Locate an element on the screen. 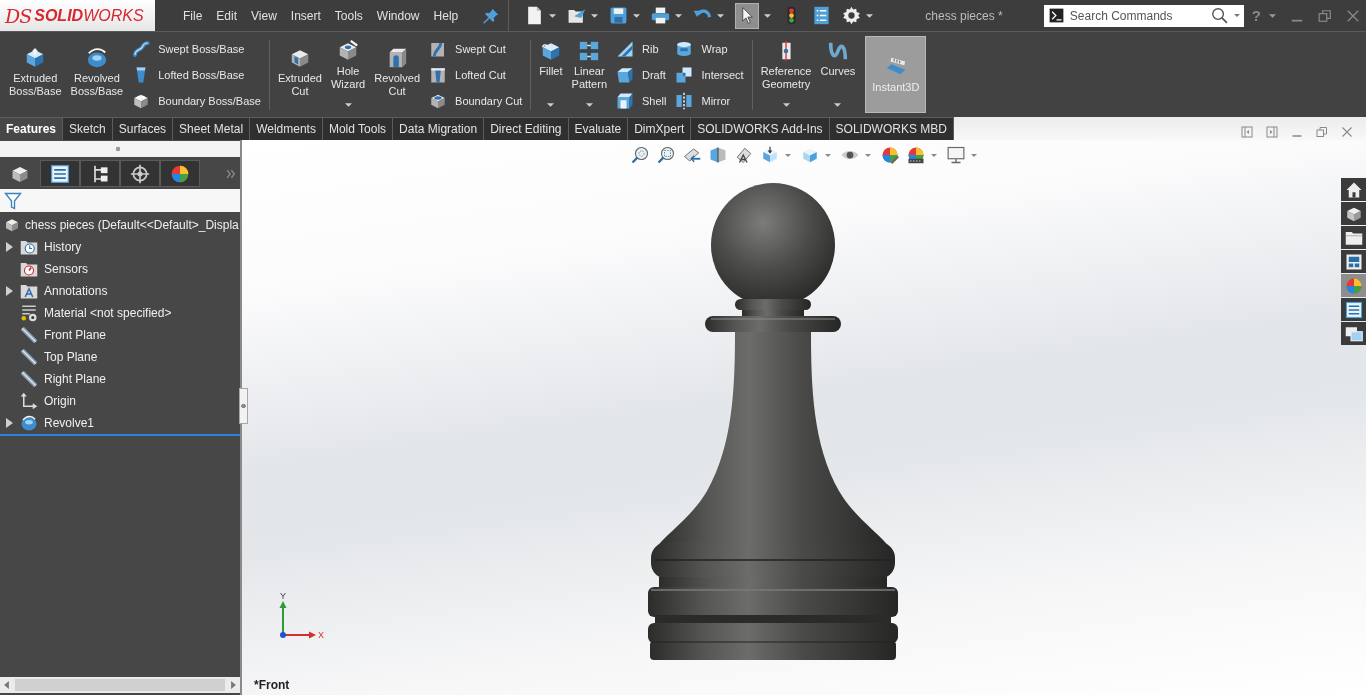 This screenshot has height=695, width=1366. scroll-left-icon is located at coordinates (6, 685).